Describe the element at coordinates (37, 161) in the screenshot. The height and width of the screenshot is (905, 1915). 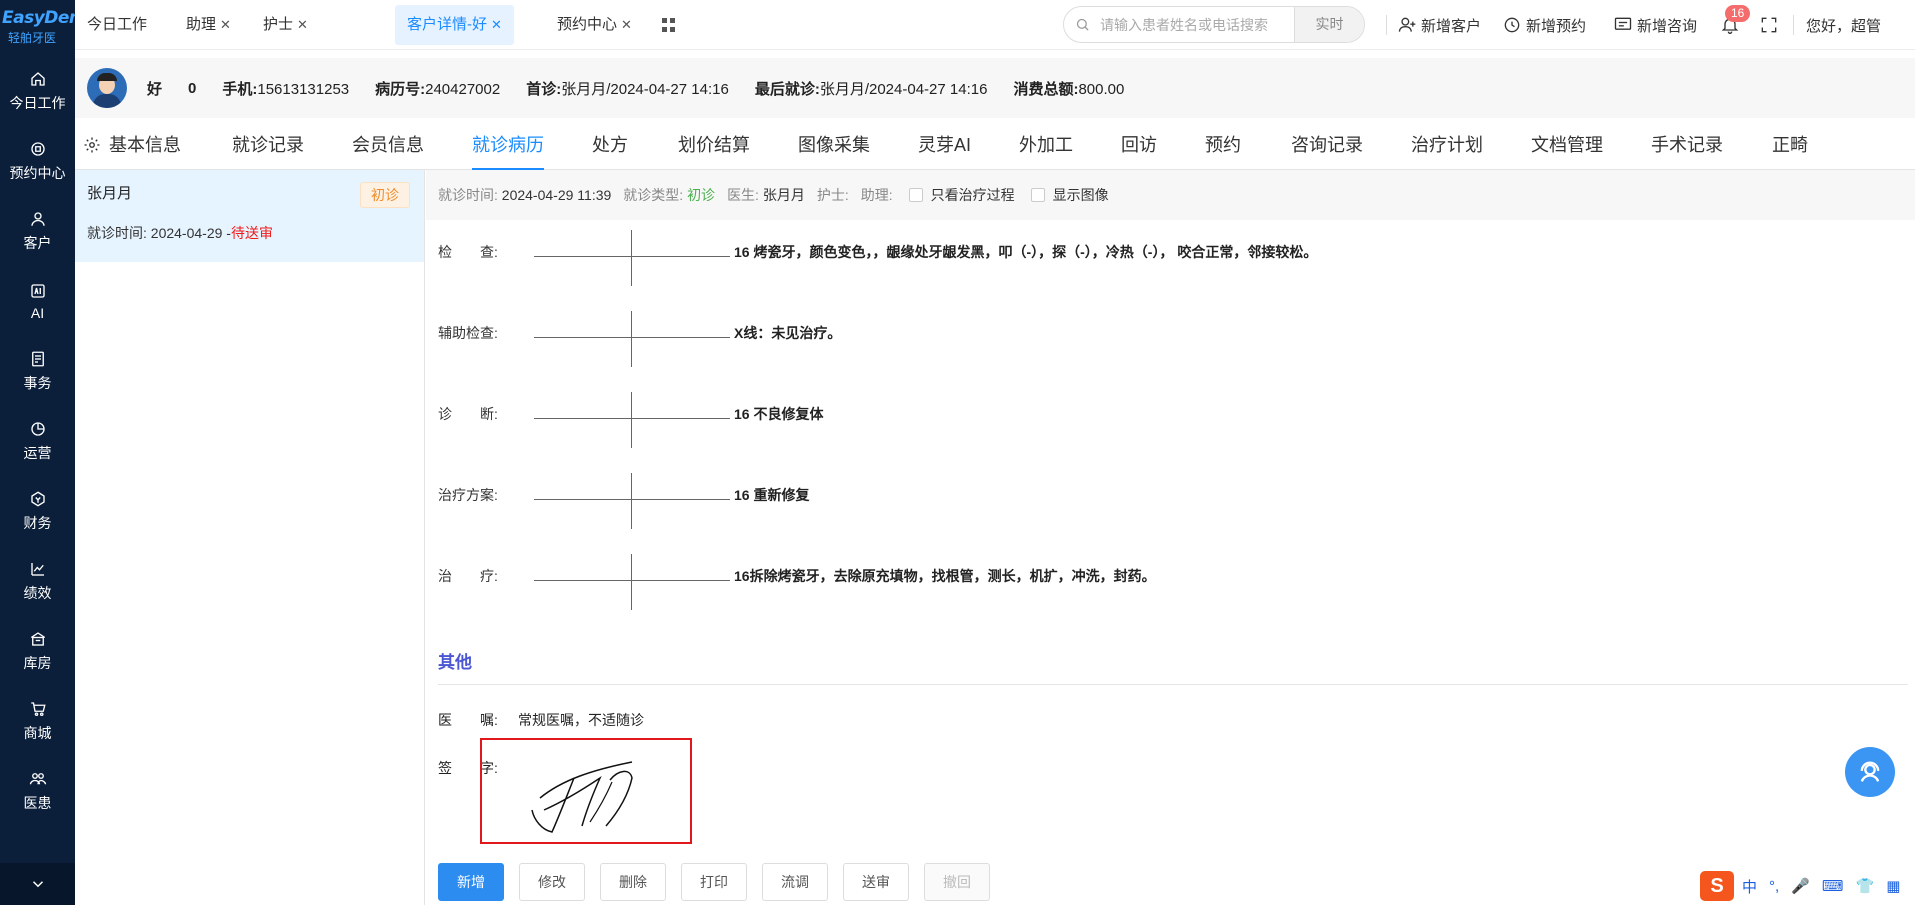
I see `sidebar-item-1: 预约中心` at that location.